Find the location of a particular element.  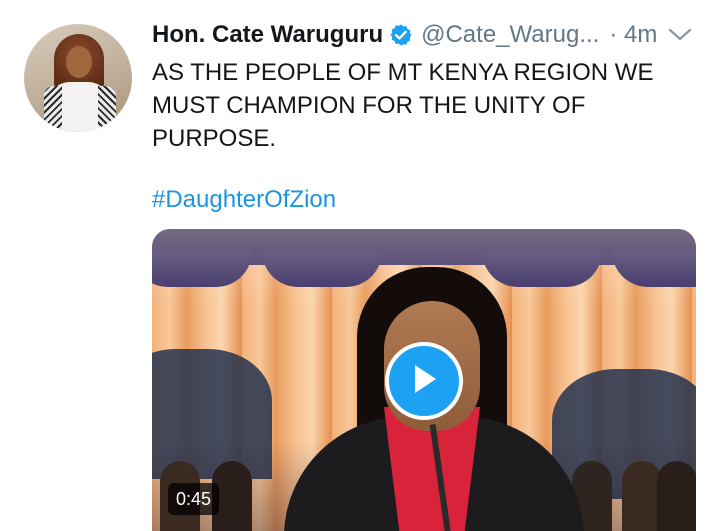

avatar-jacket-left is located at coordinates (53, 109).